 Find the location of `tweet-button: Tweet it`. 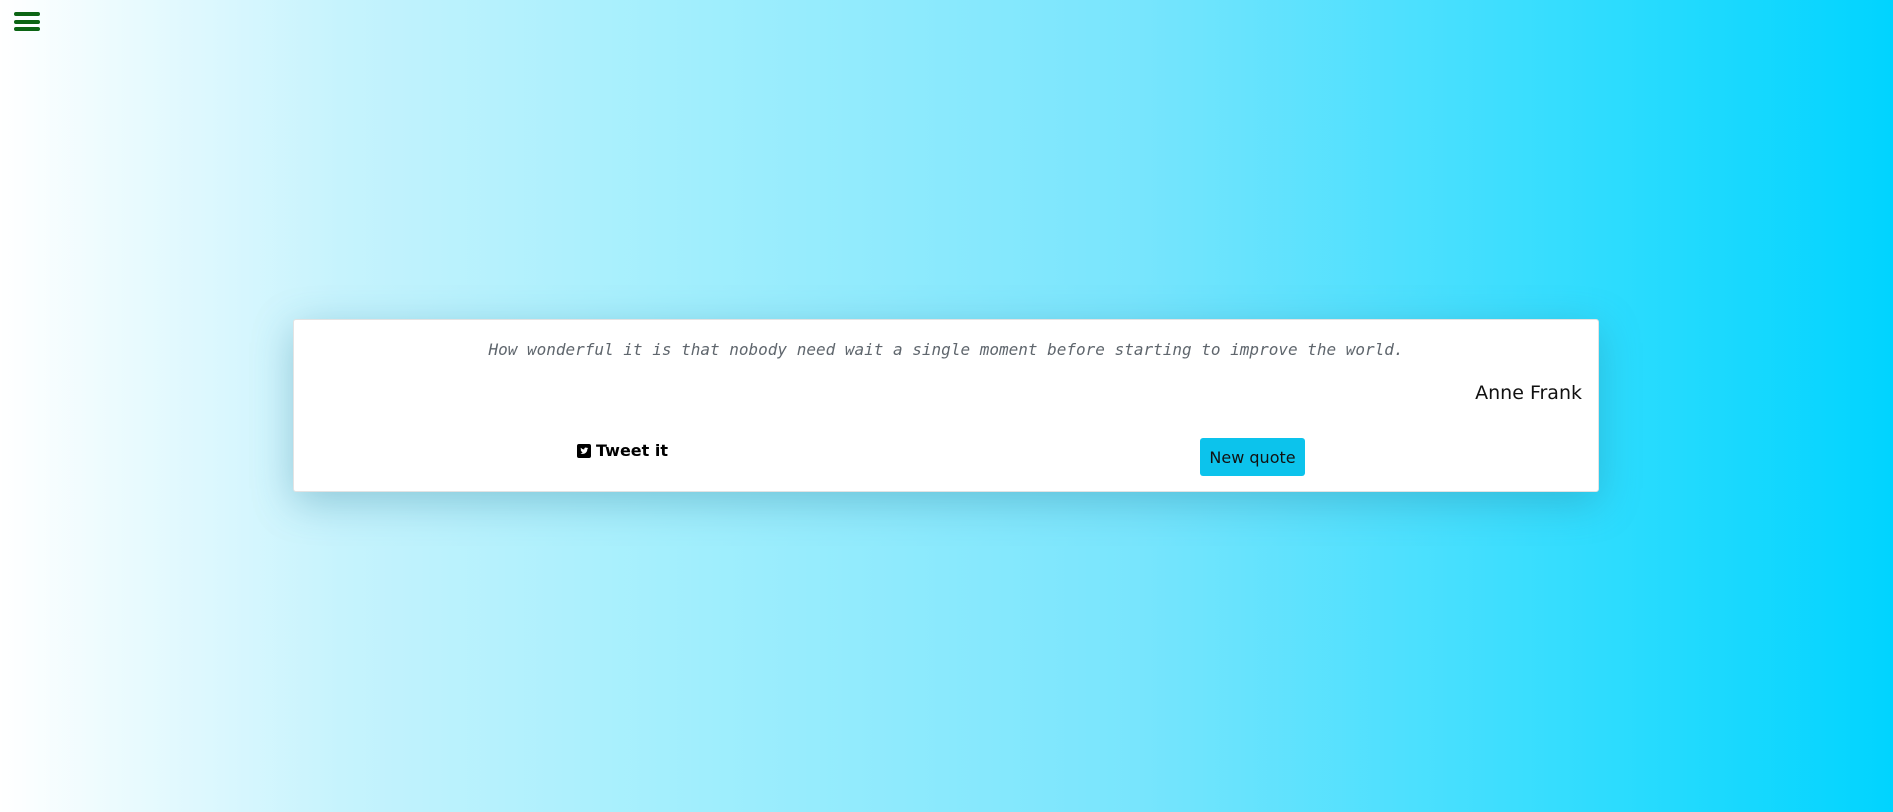

tweet-button: Tweet it is located at coordinates (622, 450).